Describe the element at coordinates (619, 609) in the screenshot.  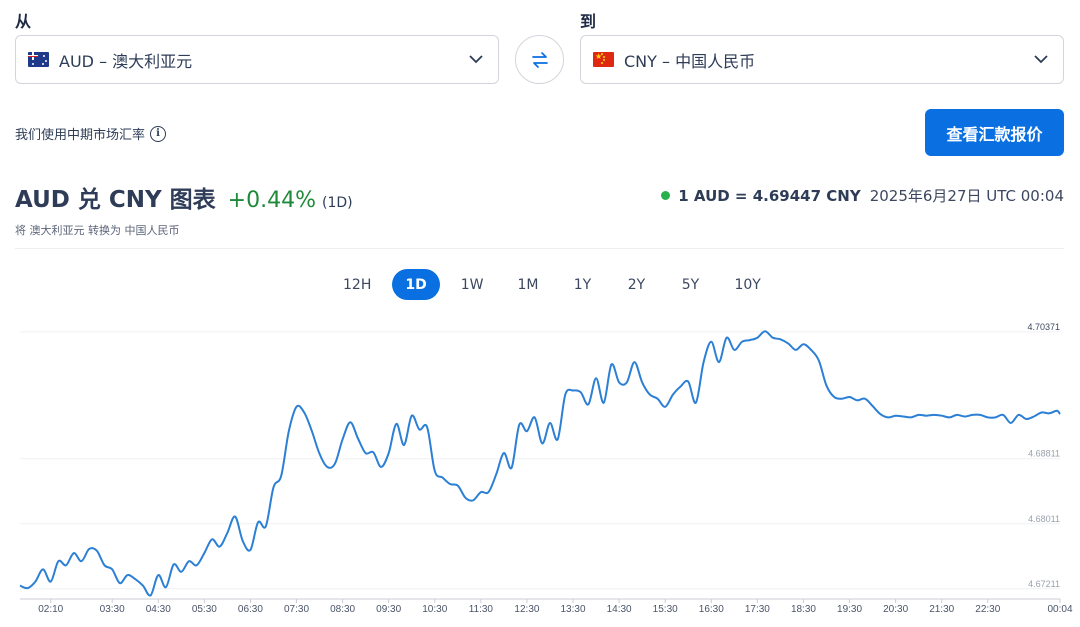
I see `x-tick-label: 14:30` at that location.